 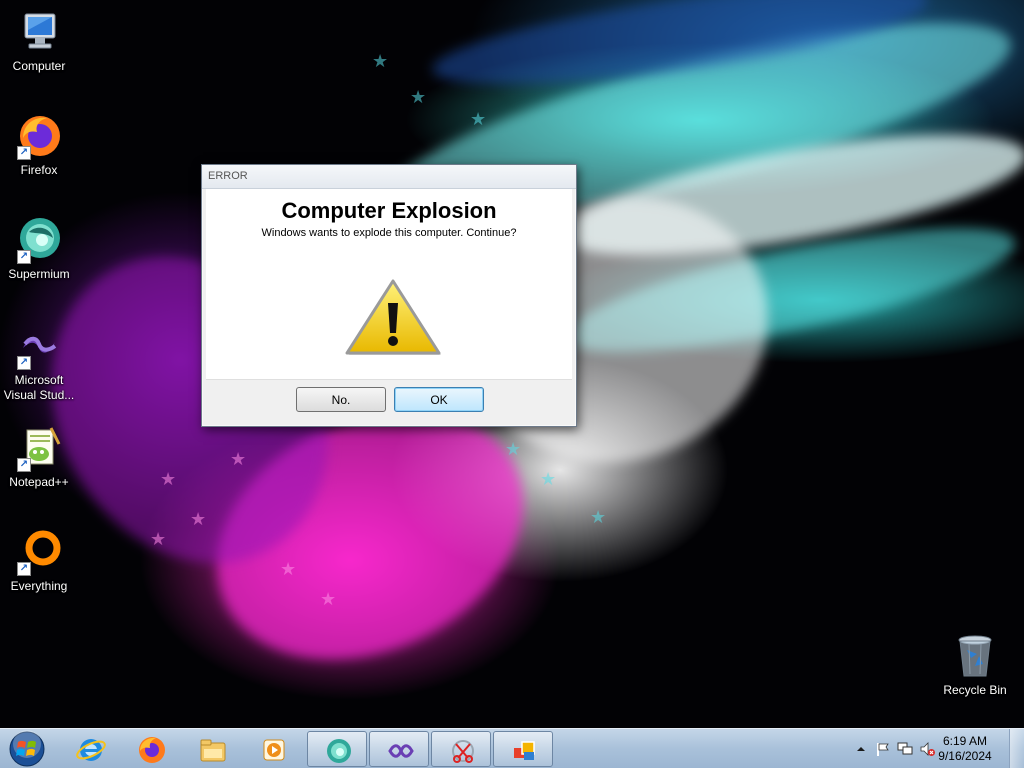 What do you see at coordinates (905, 749) in the screenshot?
I see `network-icon` at bounding box center [905, 749].